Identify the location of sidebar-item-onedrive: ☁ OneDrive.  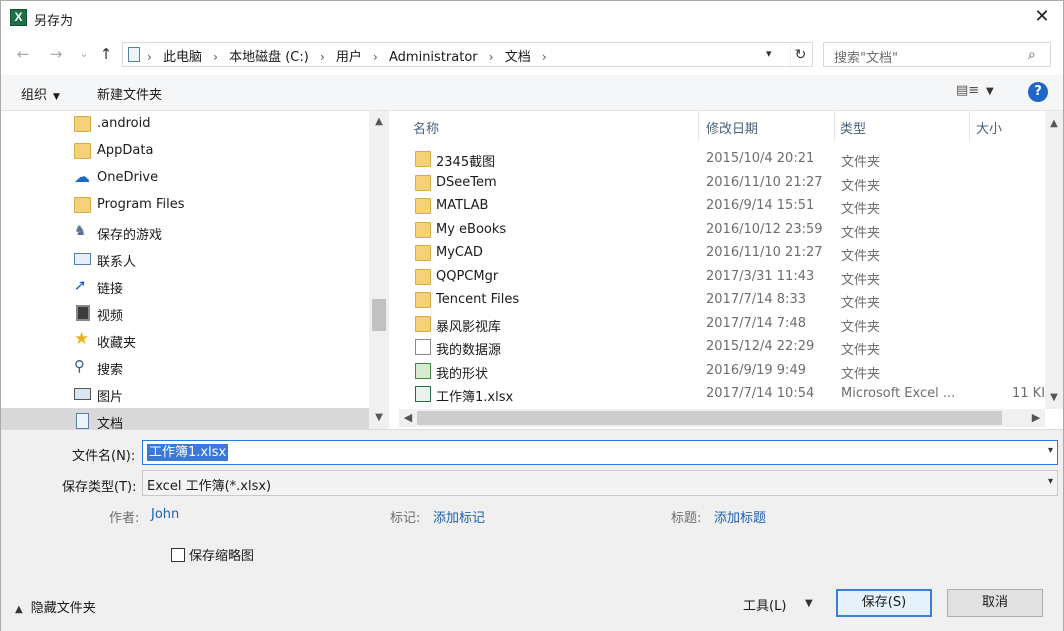
(185, 178).